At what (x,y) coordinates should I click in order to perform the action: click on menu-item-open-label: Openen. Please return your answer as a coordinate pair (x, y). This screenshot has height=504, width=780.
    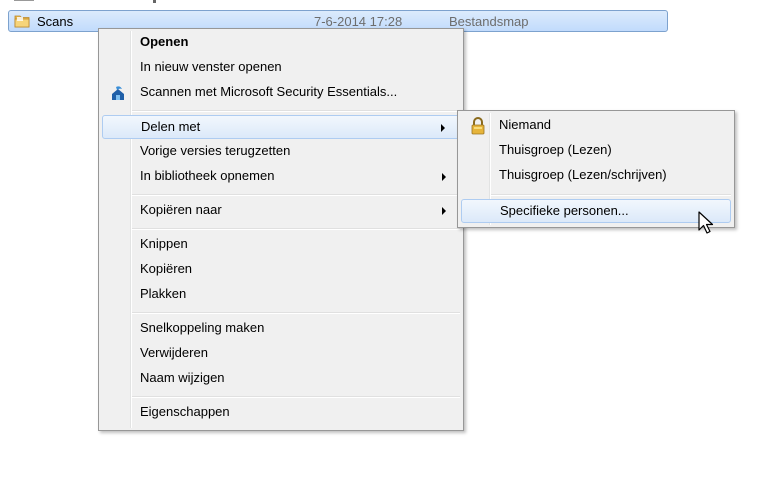
    Looking at the image, I should click on (164, 41).